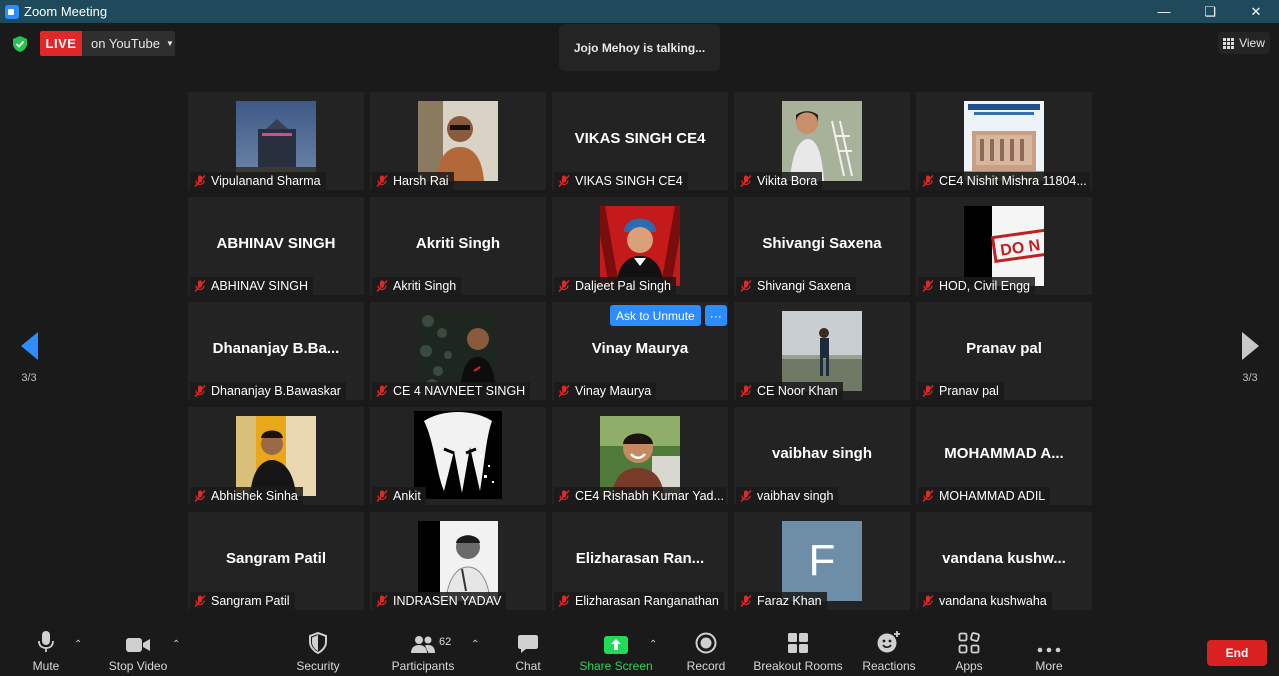 The width and height of the screenshot is (1279, 676). Describe the element at coordinates (176, 644) in the screenshot. I see `video-options-chevron: ⌃` at that location.